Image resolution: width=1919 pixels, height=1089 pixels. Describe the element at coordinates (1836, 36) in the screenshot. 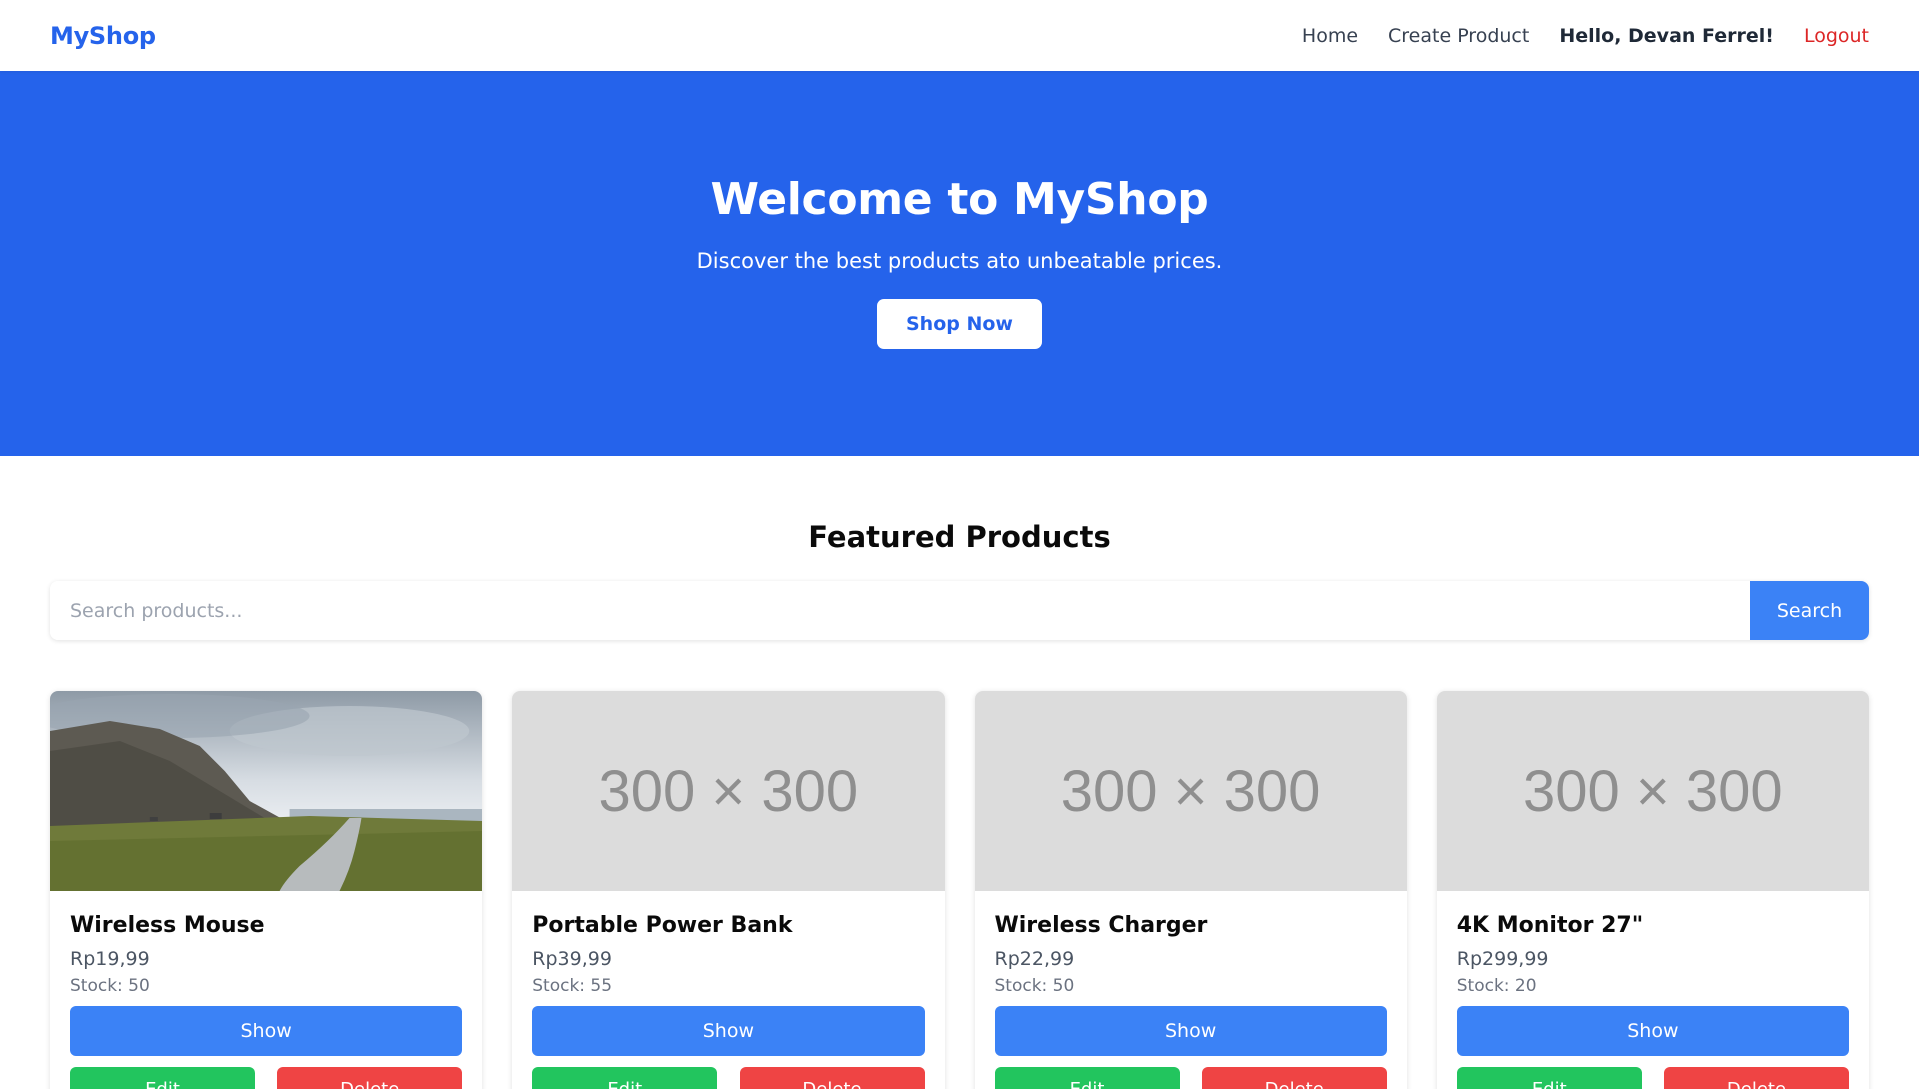

I see `logout-link: Logout` at that location.